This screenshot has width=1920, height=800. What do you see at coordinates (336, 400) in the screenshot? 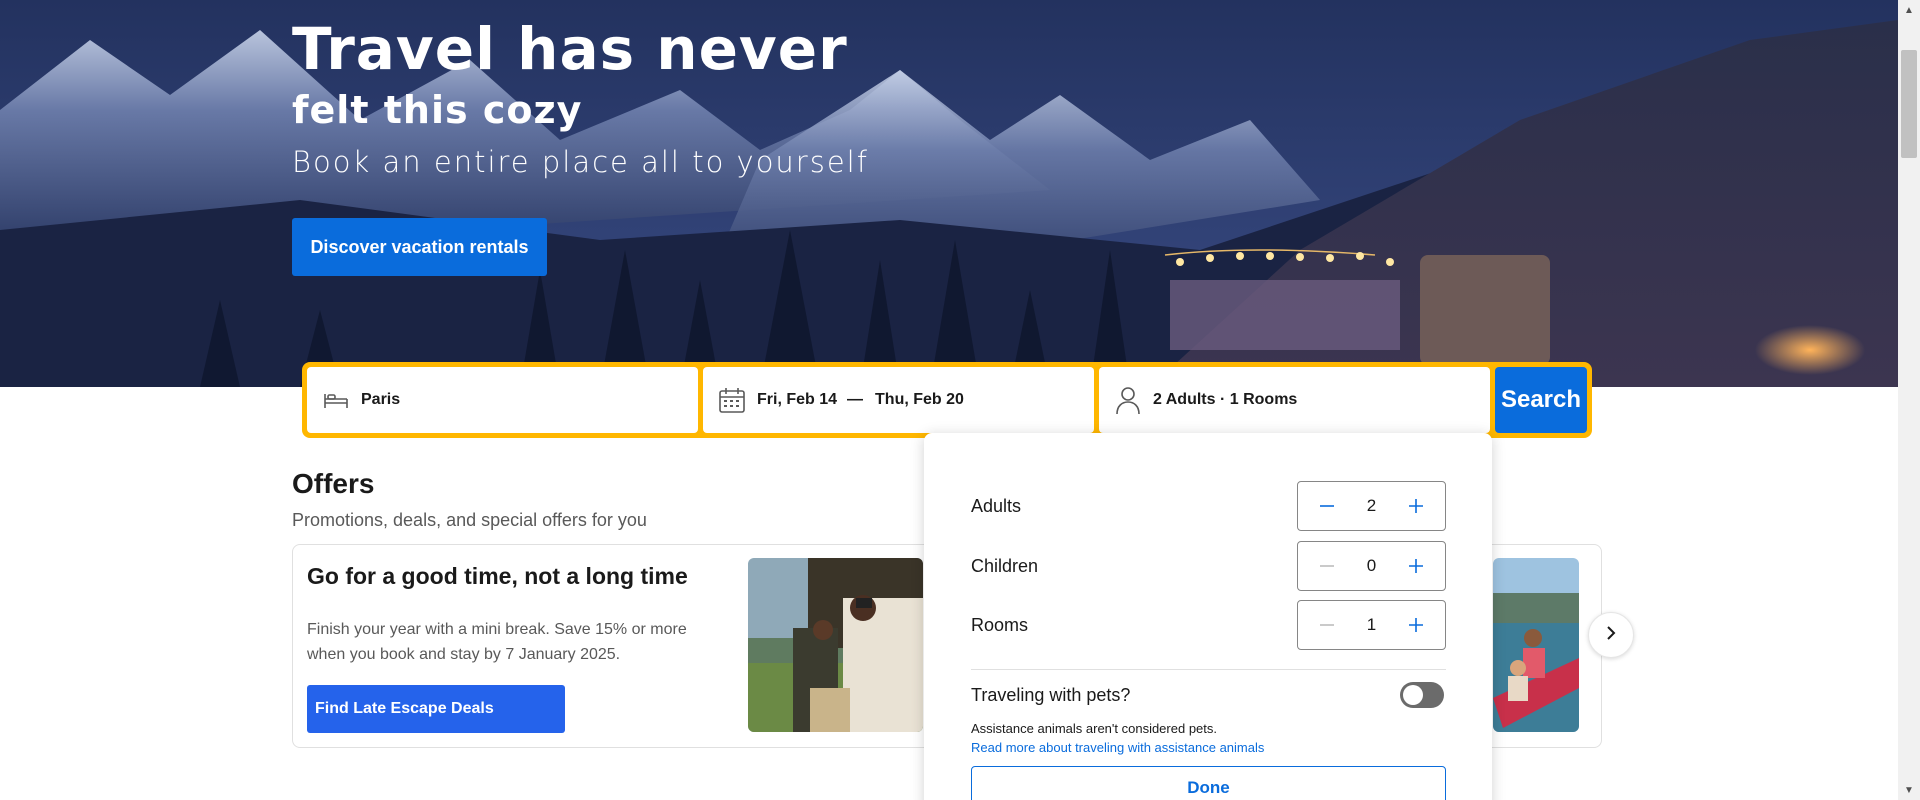
I see `bed-icon` at bounding box center [336, 400].